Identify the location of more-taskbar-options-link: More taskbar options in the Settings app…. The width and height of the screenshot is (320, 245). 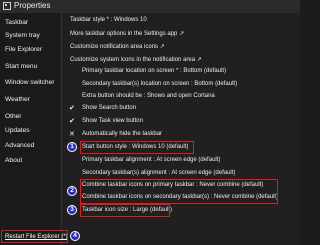
(127, 33).